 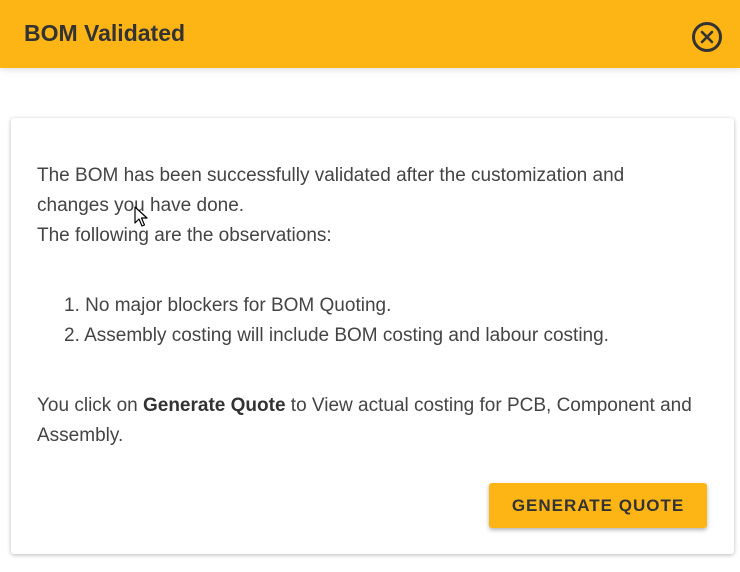 What do you see at coordinates (72, 335) in the screenshot?
I see `list-item-number: 2.` at bounding box center [72, 335].